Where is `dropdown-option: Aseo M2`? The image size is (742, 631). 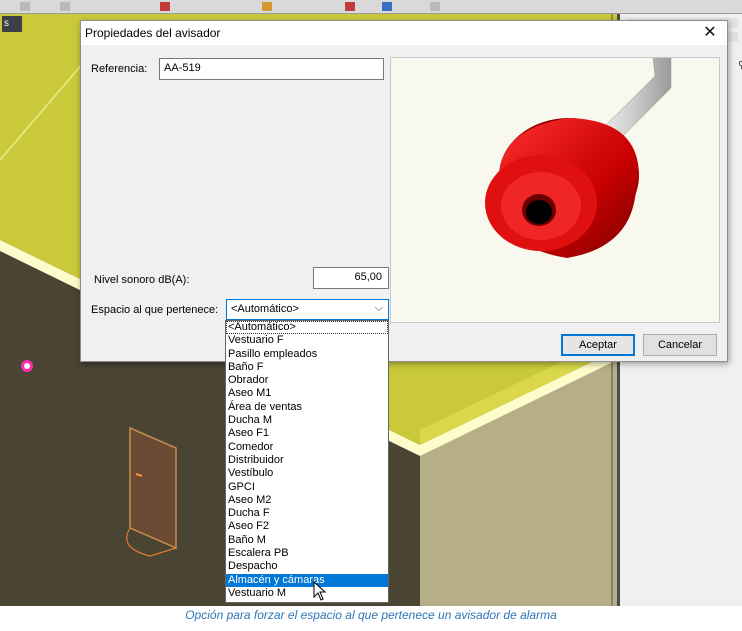 dropdown-option: Aseo M2 is located at coordinates (307, 500).